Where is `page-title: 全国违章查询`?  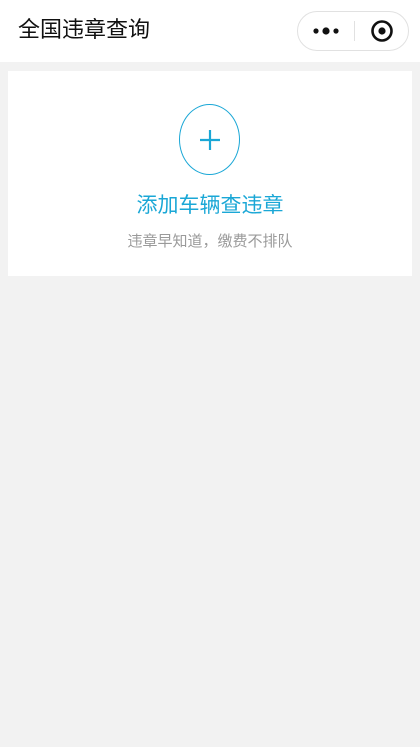
page-title: 全国违章查询 is located at coordinates (84, 30).